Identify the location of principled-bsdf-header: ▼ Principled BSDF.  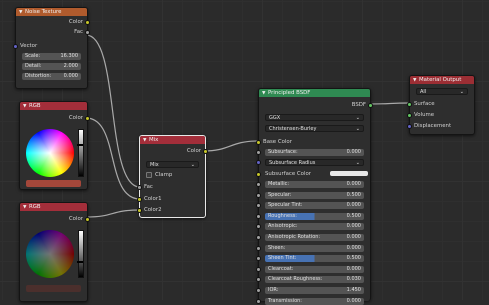
(314, 93).